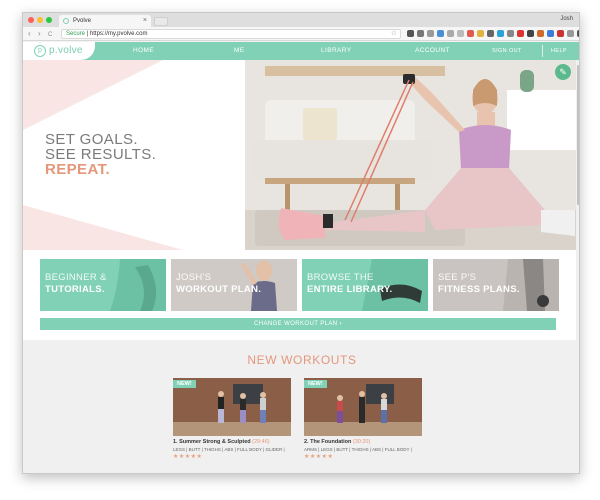  Describe the element at coordinates (578, 135) in the screenshot. I see `scrollbar-thumb` at that location.